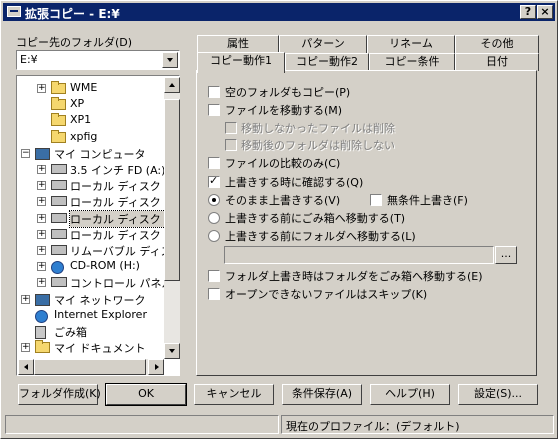 This screenshot has width=558, height=439. Describe the element at coordinates (170, 60) in the screenshot. I see `combo-dropdown-button` at that location.